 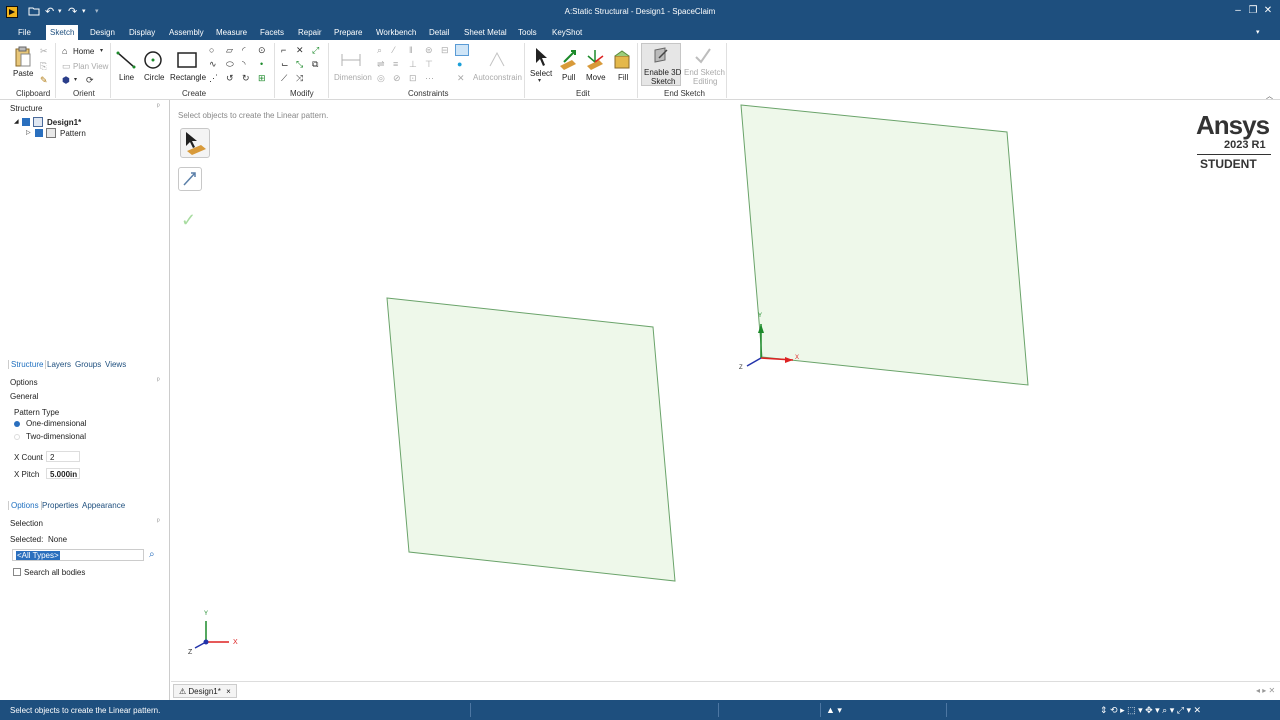 What do you see at coordinates (59, 364) in the screenshot?
I see `tab-layers: Layers` at bounding box center [59, 364].